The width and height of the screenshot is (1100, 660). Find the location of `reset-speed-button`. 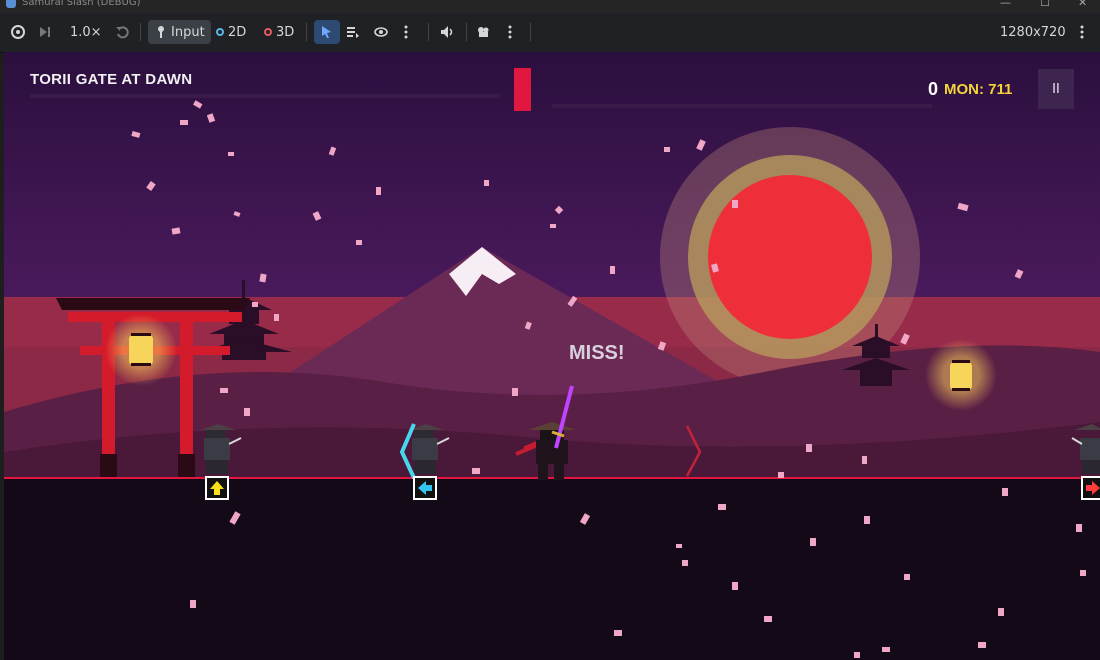

reset-speed-button is located at coordinates (122, 32).